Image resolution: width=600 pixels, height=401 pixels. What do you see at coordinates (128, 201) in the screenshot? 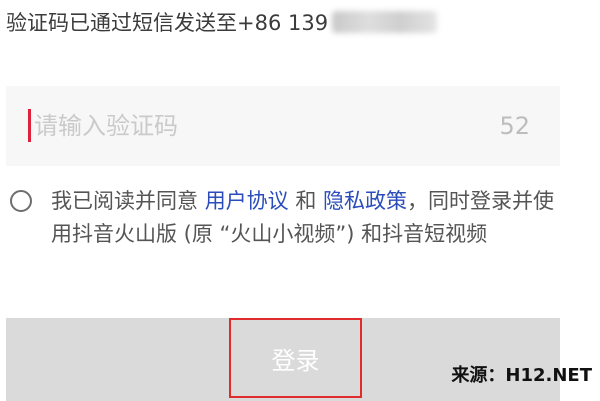
I see `agreement-prefix: 我已阅读并同意` at bounding box center [128, 201].